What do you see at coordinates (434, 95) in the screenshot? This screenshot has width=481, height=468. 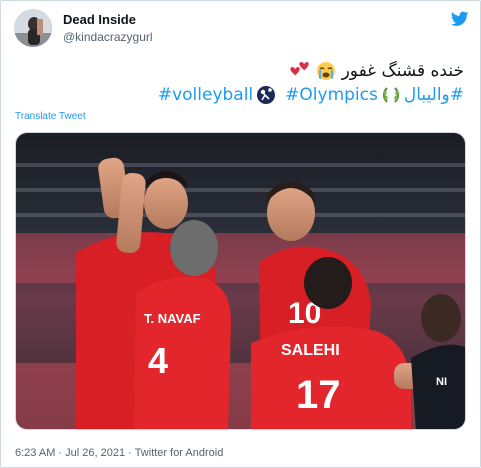 I see `hashtag-persian-volleyball: #والیبال` at bounding box center [434, 95].